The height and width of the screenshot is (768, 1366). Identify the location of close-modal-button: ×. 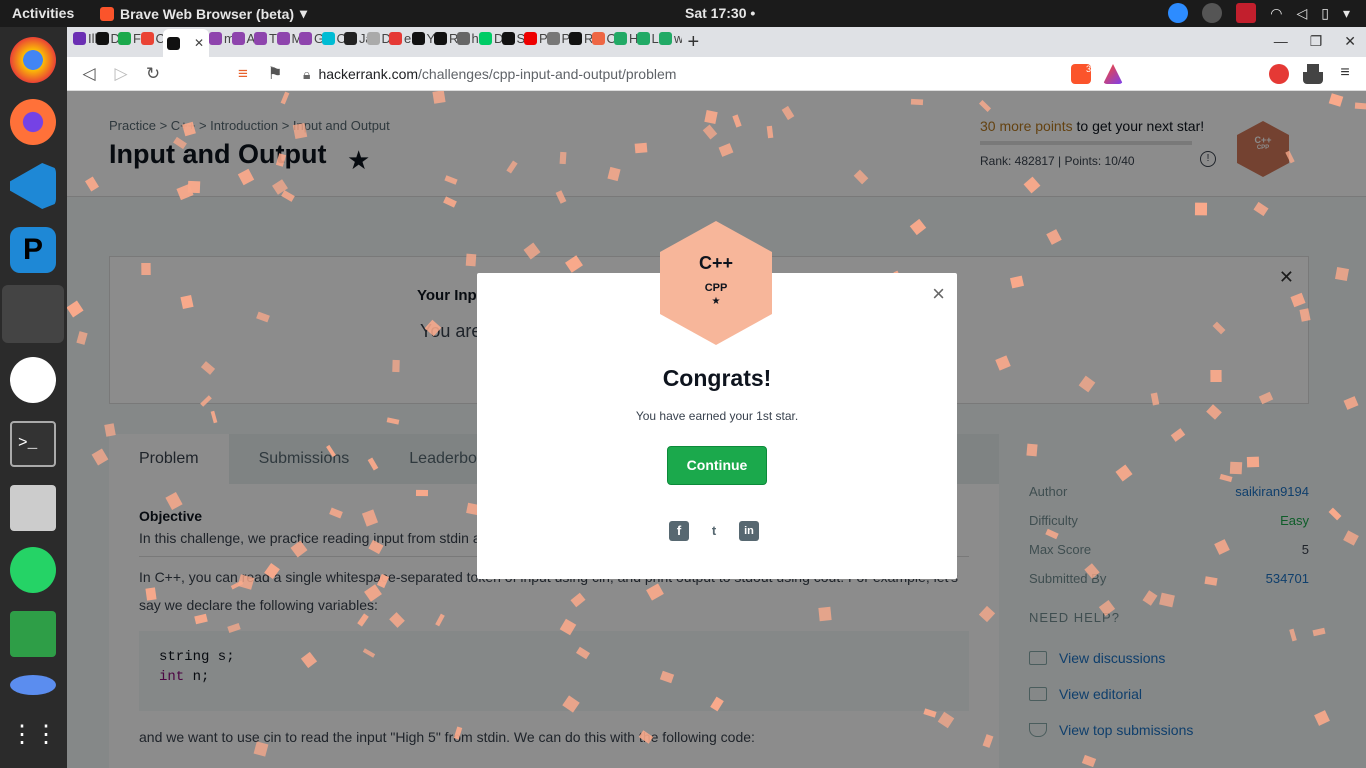
(938, 294).